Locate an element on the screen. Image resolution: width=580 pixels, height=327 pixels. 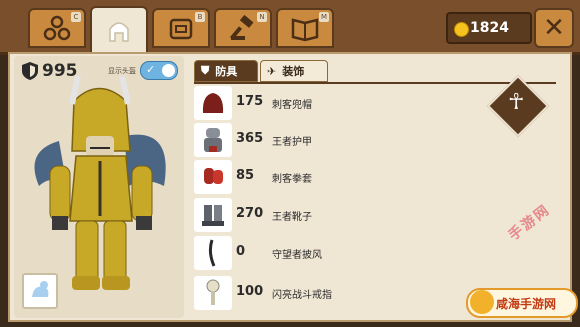
tab-decoration: ✈ 装饰 is located at coordinates (294, 71).